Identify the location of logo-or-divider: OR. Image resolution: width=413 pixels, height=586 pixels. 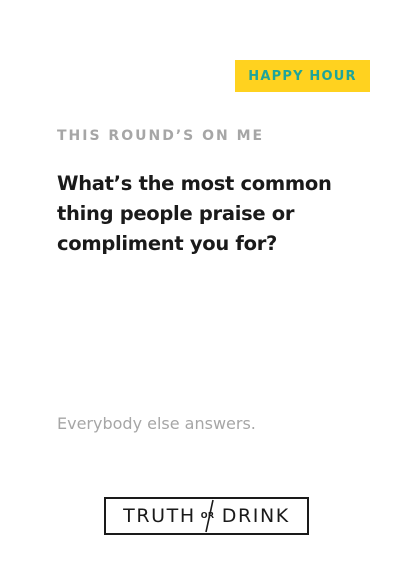
(209, 516).